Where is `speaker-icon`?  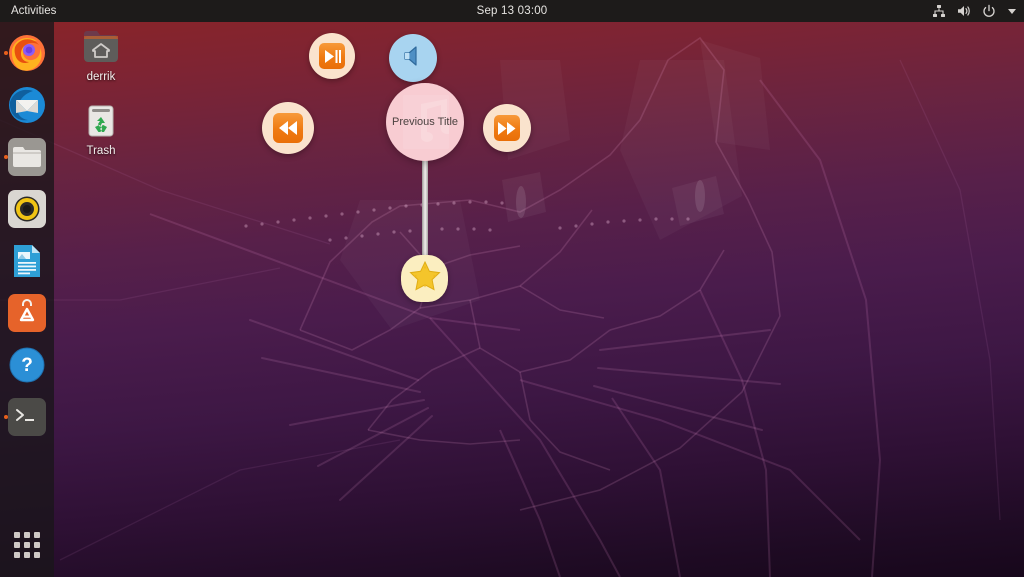
speaker-icon is located at coordinates (413, 58).